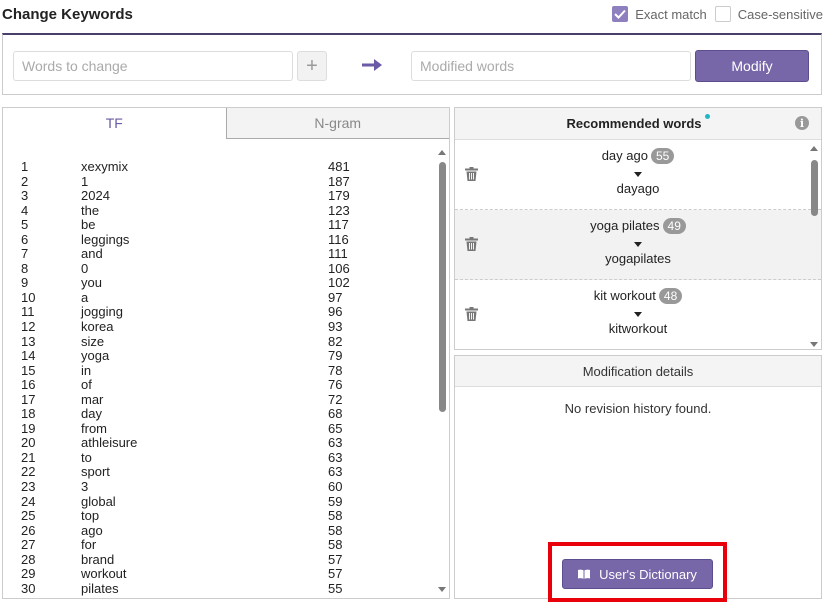 The width and height of the screenshot is (827, 606). Describe the element at coordinates (218, 589) in the screenshot. I see `tf-row: 30 pilates 55` at that location.